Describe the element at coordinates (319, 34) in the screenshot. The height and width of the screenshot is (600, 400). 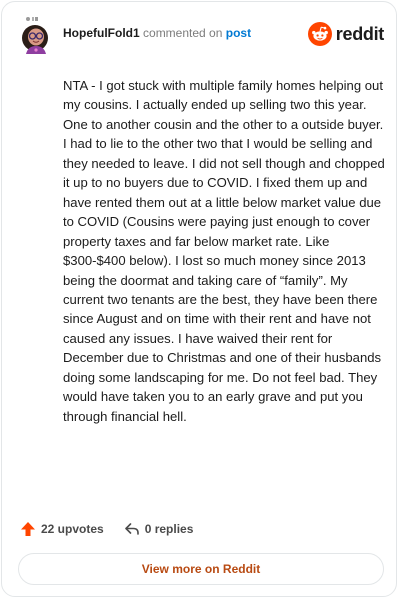
I see `reddit-logo-icon` at that location.